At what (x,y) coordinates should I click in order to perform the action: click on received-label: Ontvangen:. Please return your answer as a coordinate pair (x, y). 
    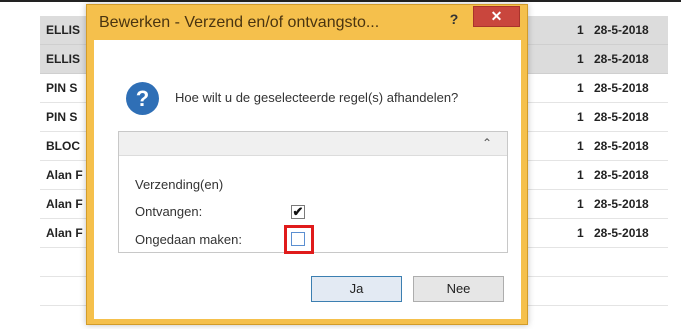
    Looking at the image, I should click on (169, 211).